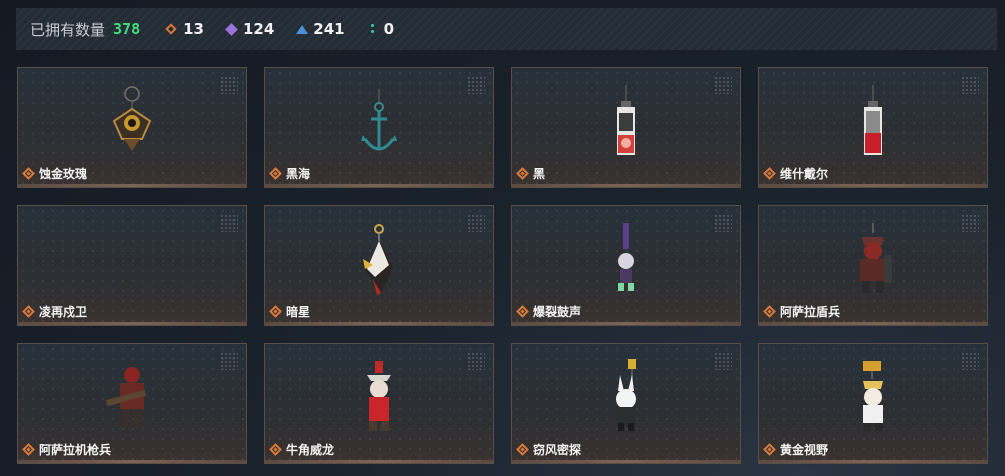 The width and height of the screenshot is (1005, 476). I want to click on stat-purple: 124, so click(250, 29).